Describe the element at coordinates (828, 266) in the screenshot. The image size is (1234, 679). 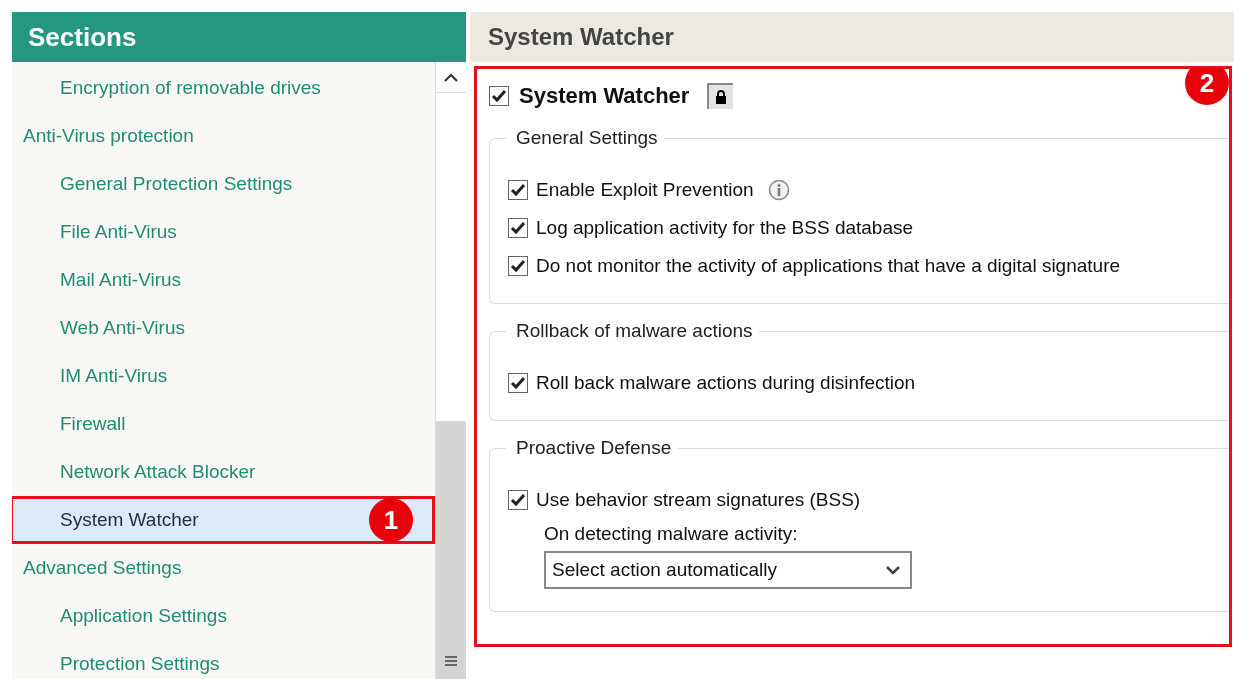
I see `option-label: Do not monitor the activity of applications that have a digital signature` at that location.